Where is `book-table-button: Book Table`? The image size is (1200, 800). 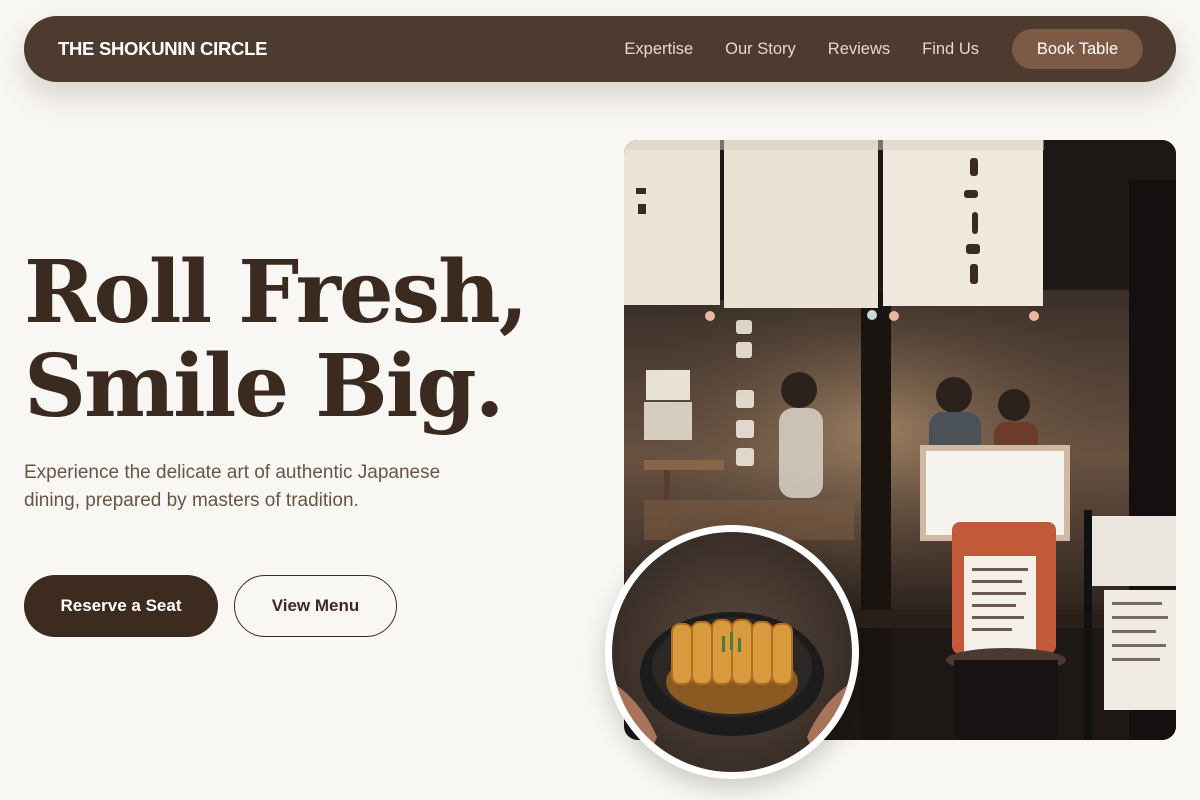 book-table-button: Book Table is located at coordinates (1077, 49).